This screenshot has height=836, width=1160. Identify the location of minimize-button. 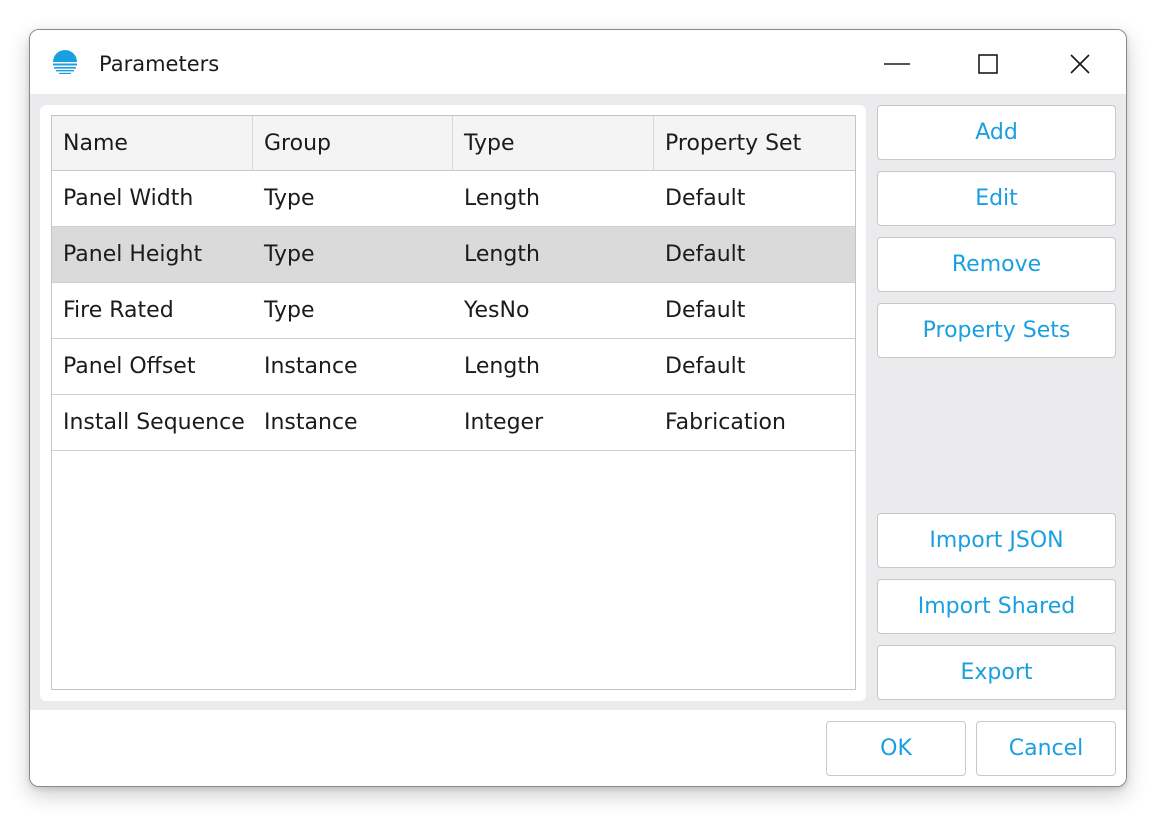
(897, 64).